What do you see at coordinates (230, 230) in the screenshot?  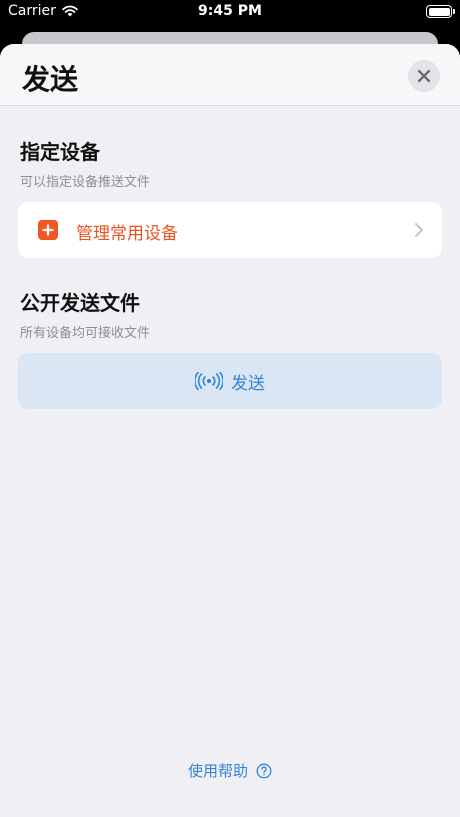 I see `manage-devices-row: 管理常用设备` at bounding box center [230, 230].